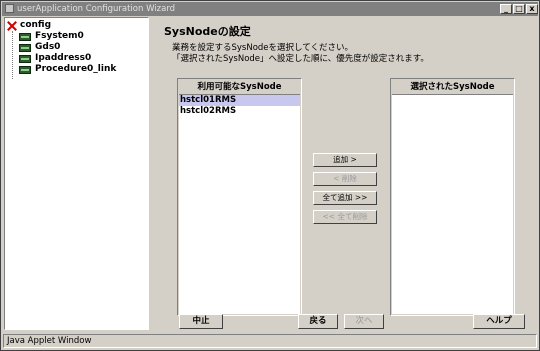  What do you see at coordinates (239, 204) in the screenshot?
I see `available-list-body: hstcl01RMS hstcl02RMS` at bounding box center [239, 204].